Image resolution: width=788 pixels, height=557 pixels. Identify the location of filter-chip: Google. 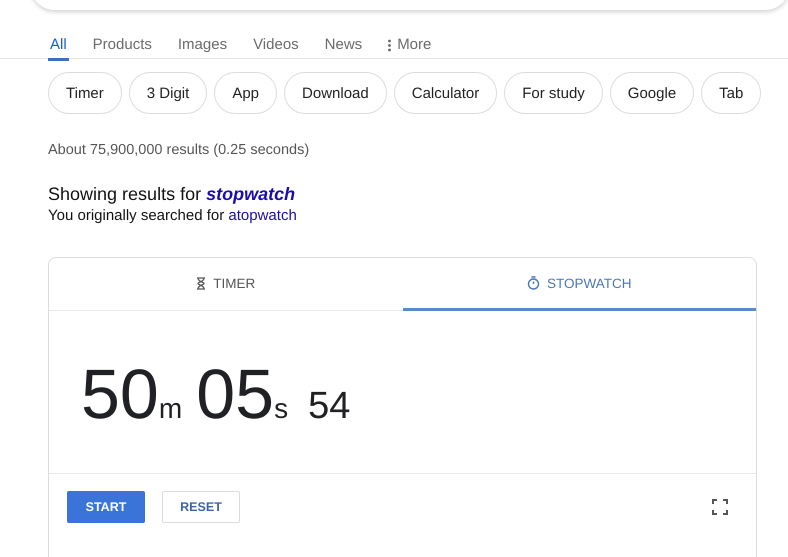
(652, 93).